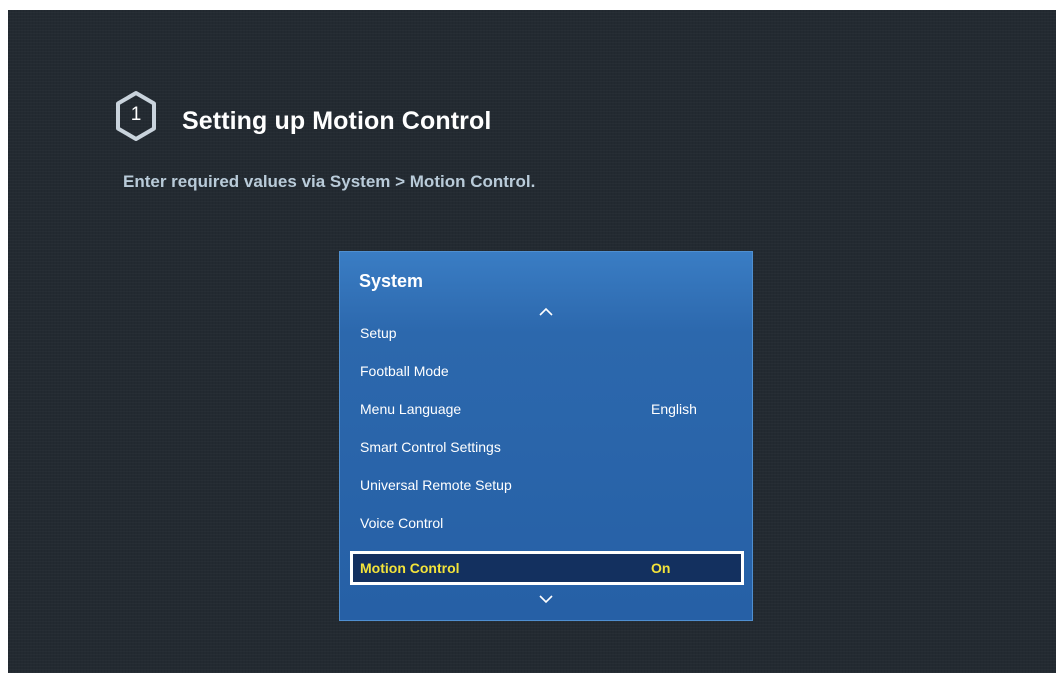 Image resolution: width=1056 pixels, height=673 pixels. What do you see at coordinates (547, 485) in the screenshot?
I see `menu-item-universal-remote-setup: Universal Remote Setup` at bounding box center [547, 485].